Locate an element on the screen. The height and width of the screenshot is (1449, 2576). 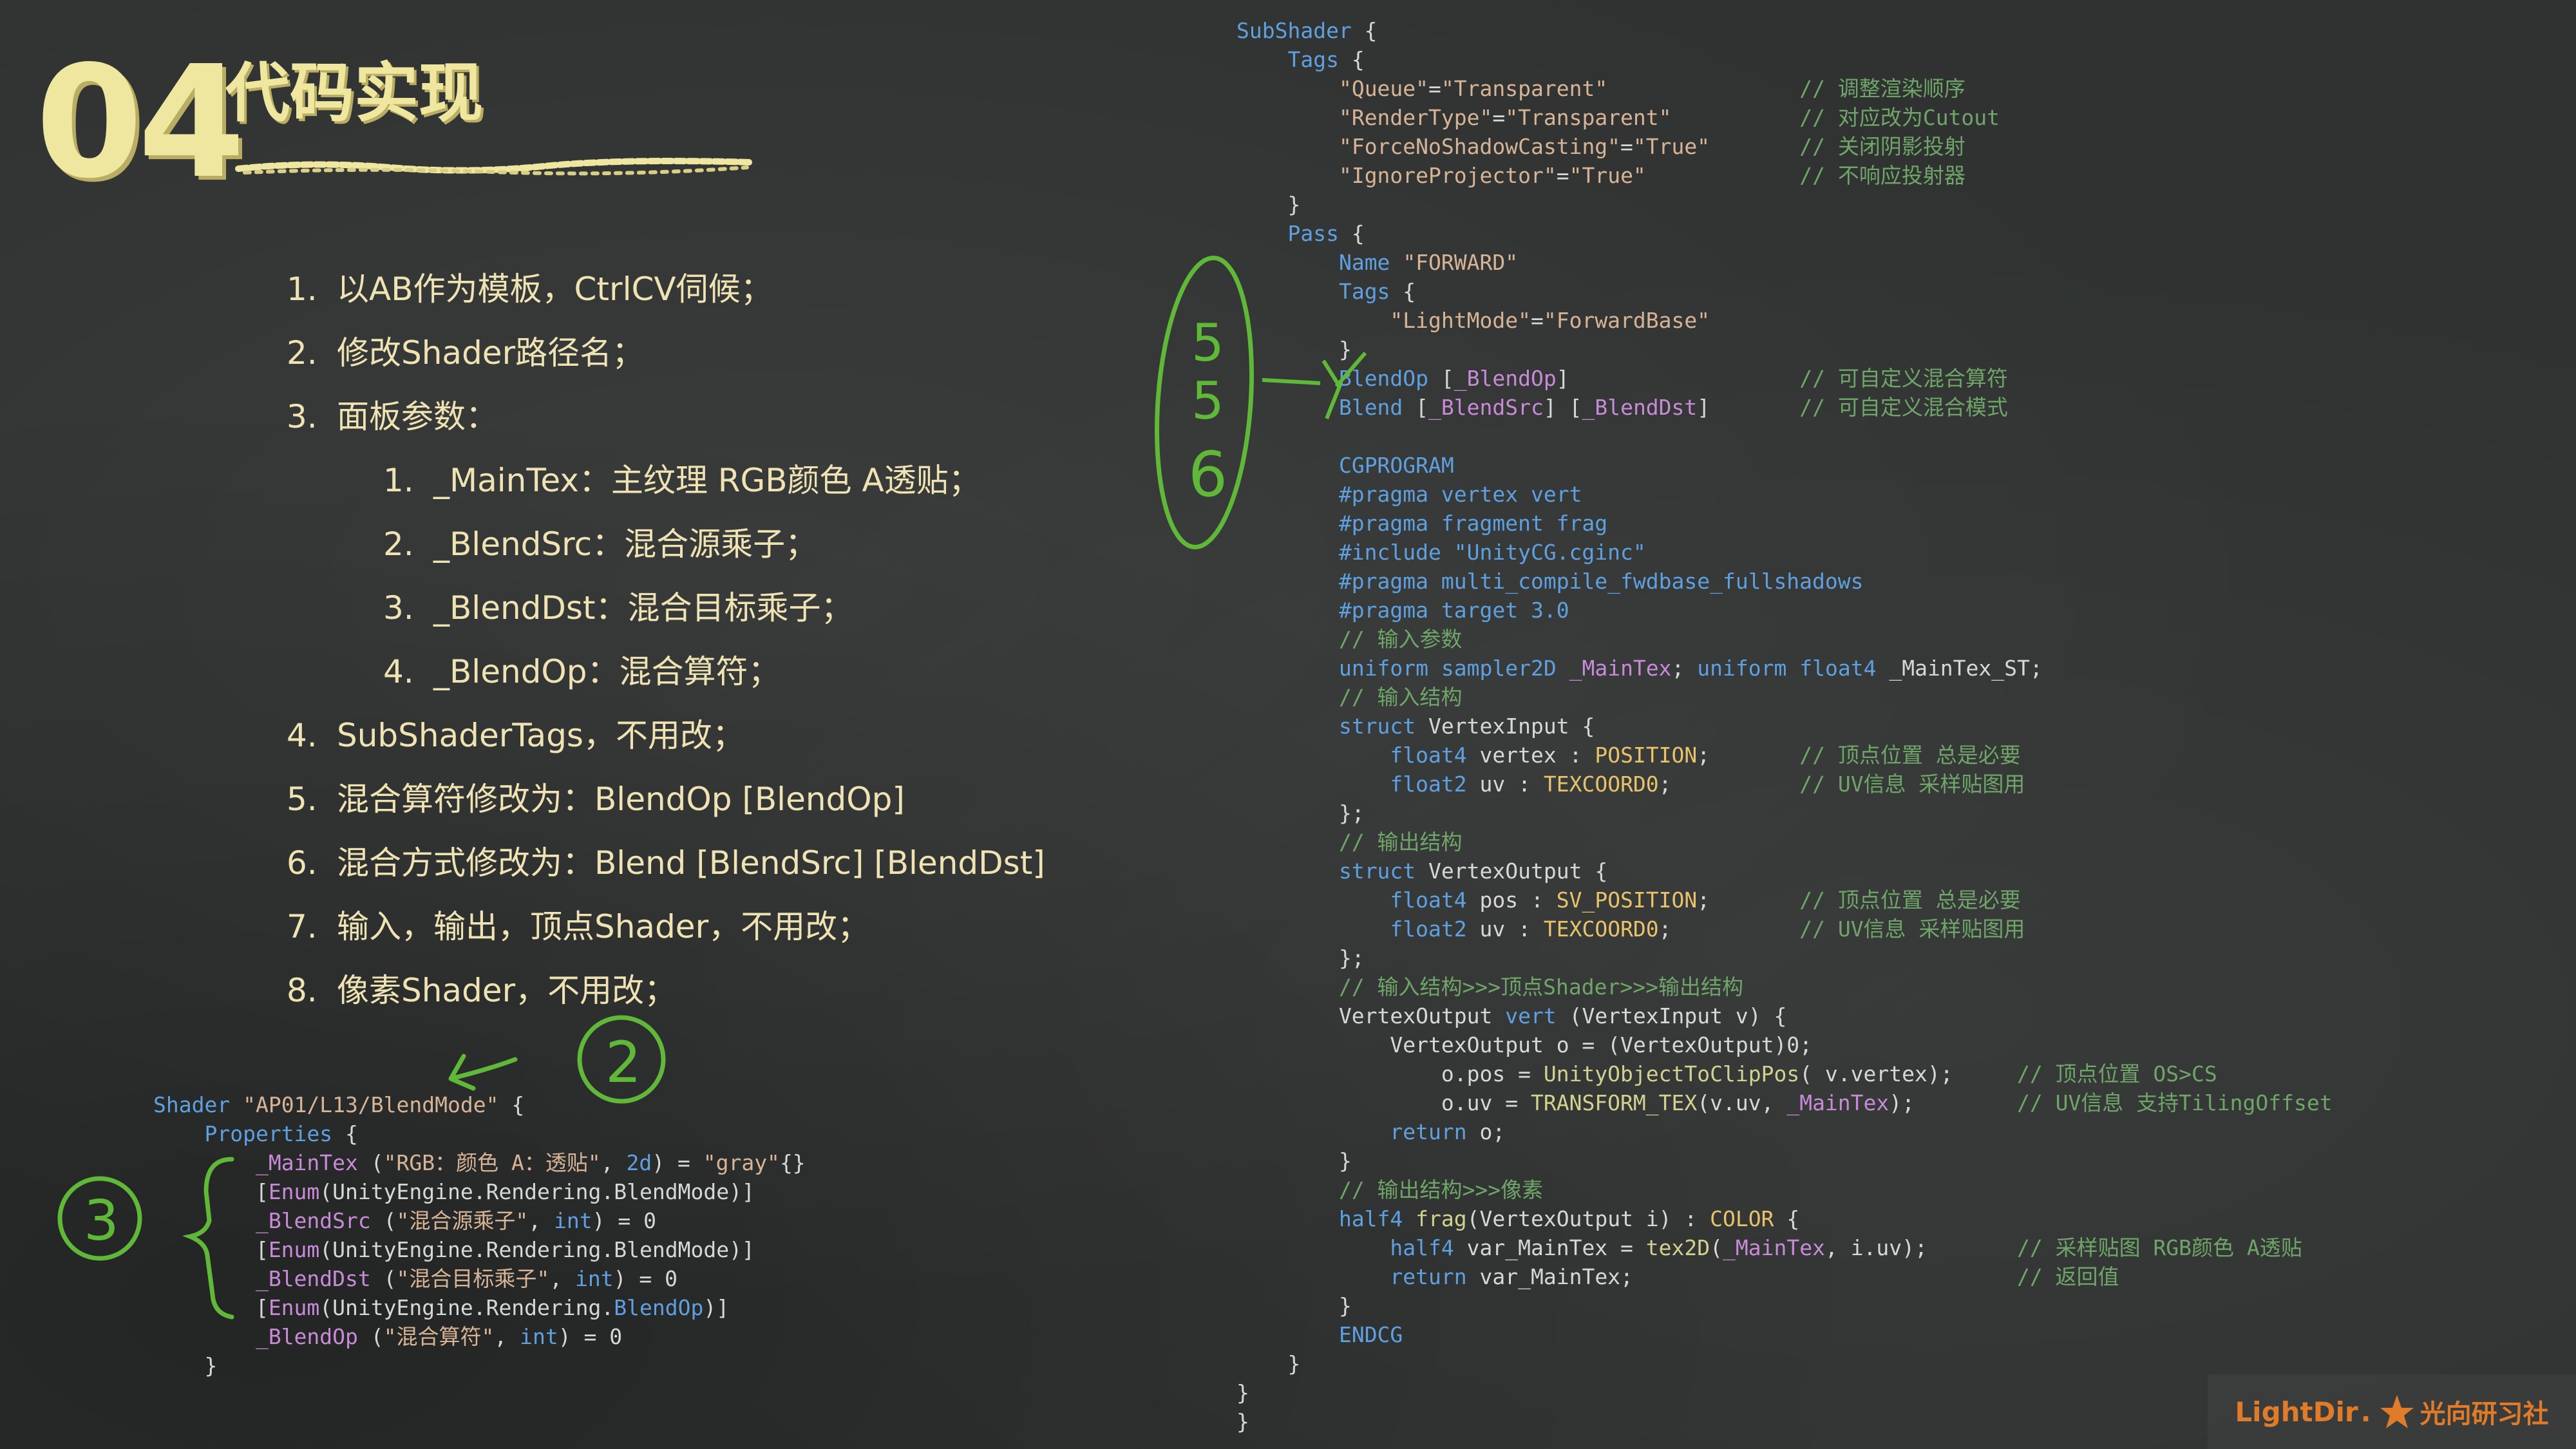
step-number: 2. is located at coordinates (302, 353).